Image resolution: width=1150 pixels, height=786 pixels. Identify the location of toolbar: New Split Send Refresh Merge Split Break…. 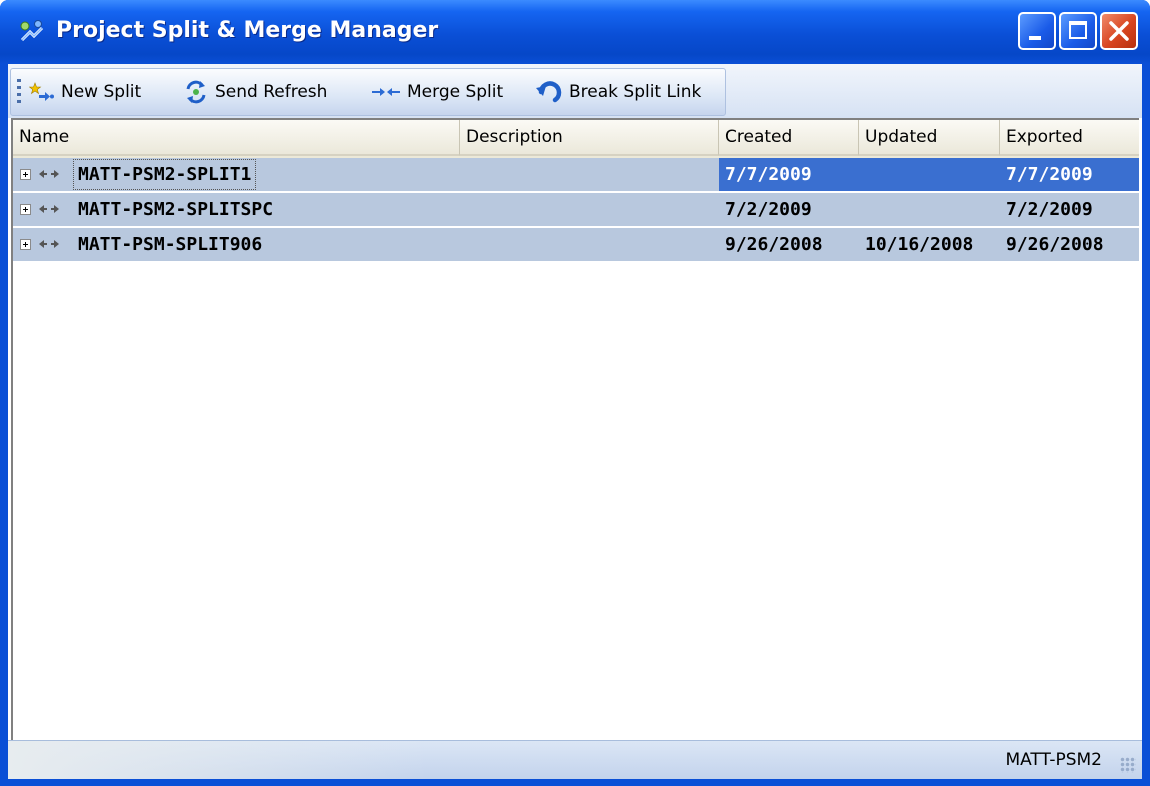
(368, 92).